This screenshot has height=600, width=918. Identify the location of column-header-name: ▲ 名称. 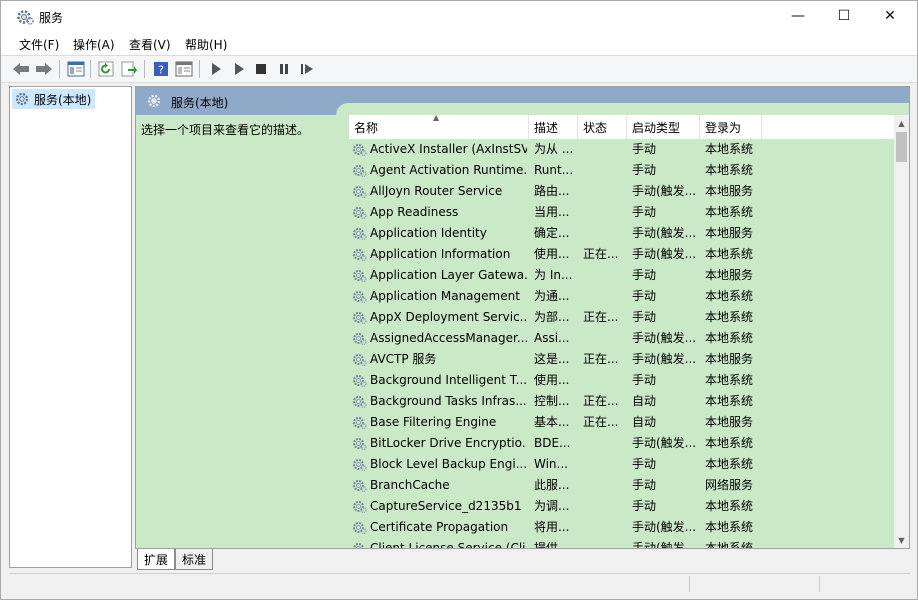
(439, 127).